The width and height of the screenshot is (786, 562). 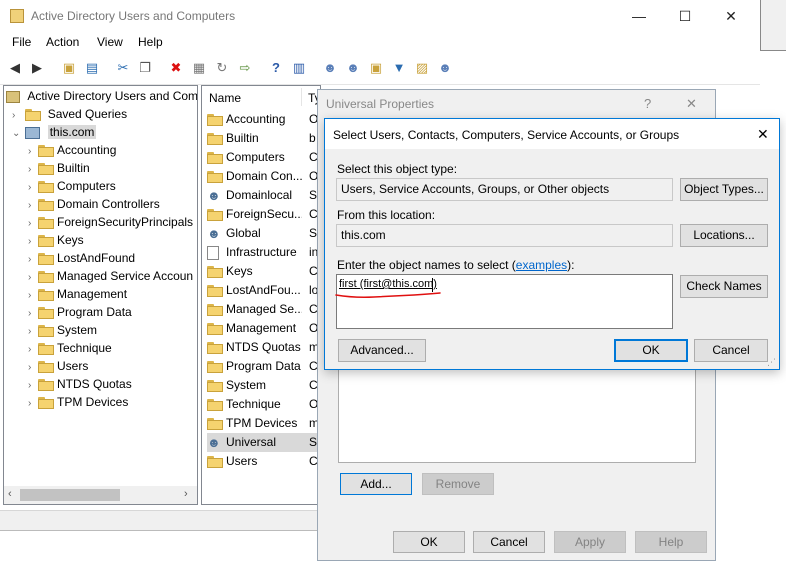 What do you see at coordinates (299, 68) in the screenshot?
I see `show-action-pane-icon: ▥` at bounding box center [299, 68].